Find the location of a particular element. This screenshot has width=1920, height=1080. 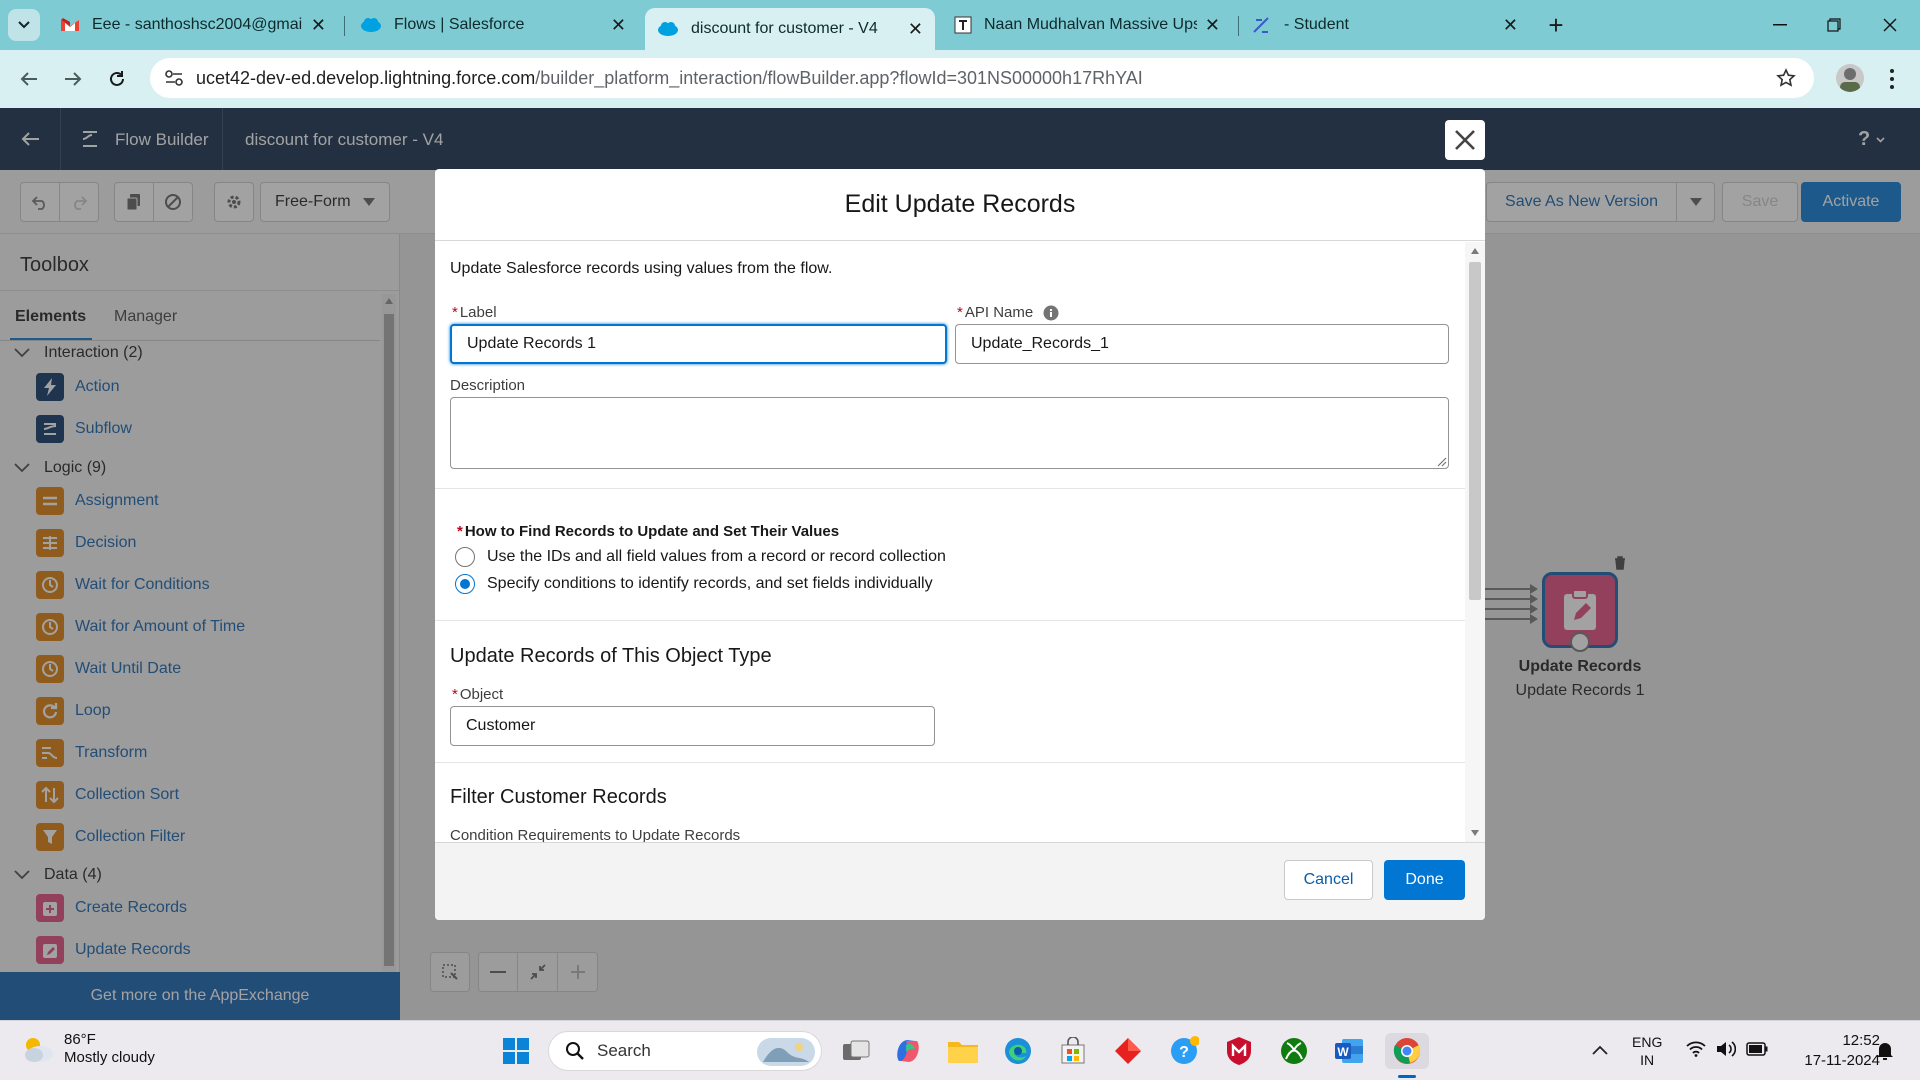

mcafee-button is located at coordinates (1239, 1051).